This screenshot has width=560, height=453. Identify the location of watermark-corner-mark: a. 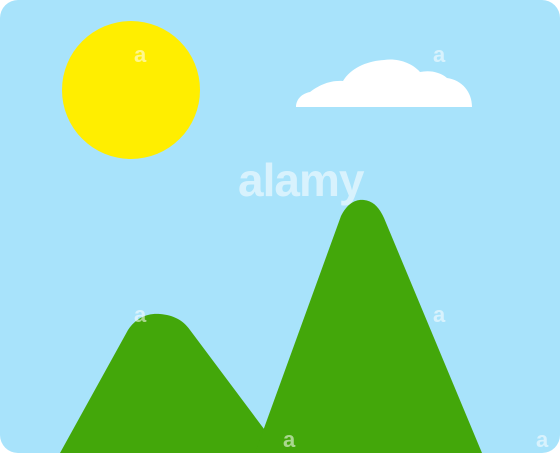
(542, 439).